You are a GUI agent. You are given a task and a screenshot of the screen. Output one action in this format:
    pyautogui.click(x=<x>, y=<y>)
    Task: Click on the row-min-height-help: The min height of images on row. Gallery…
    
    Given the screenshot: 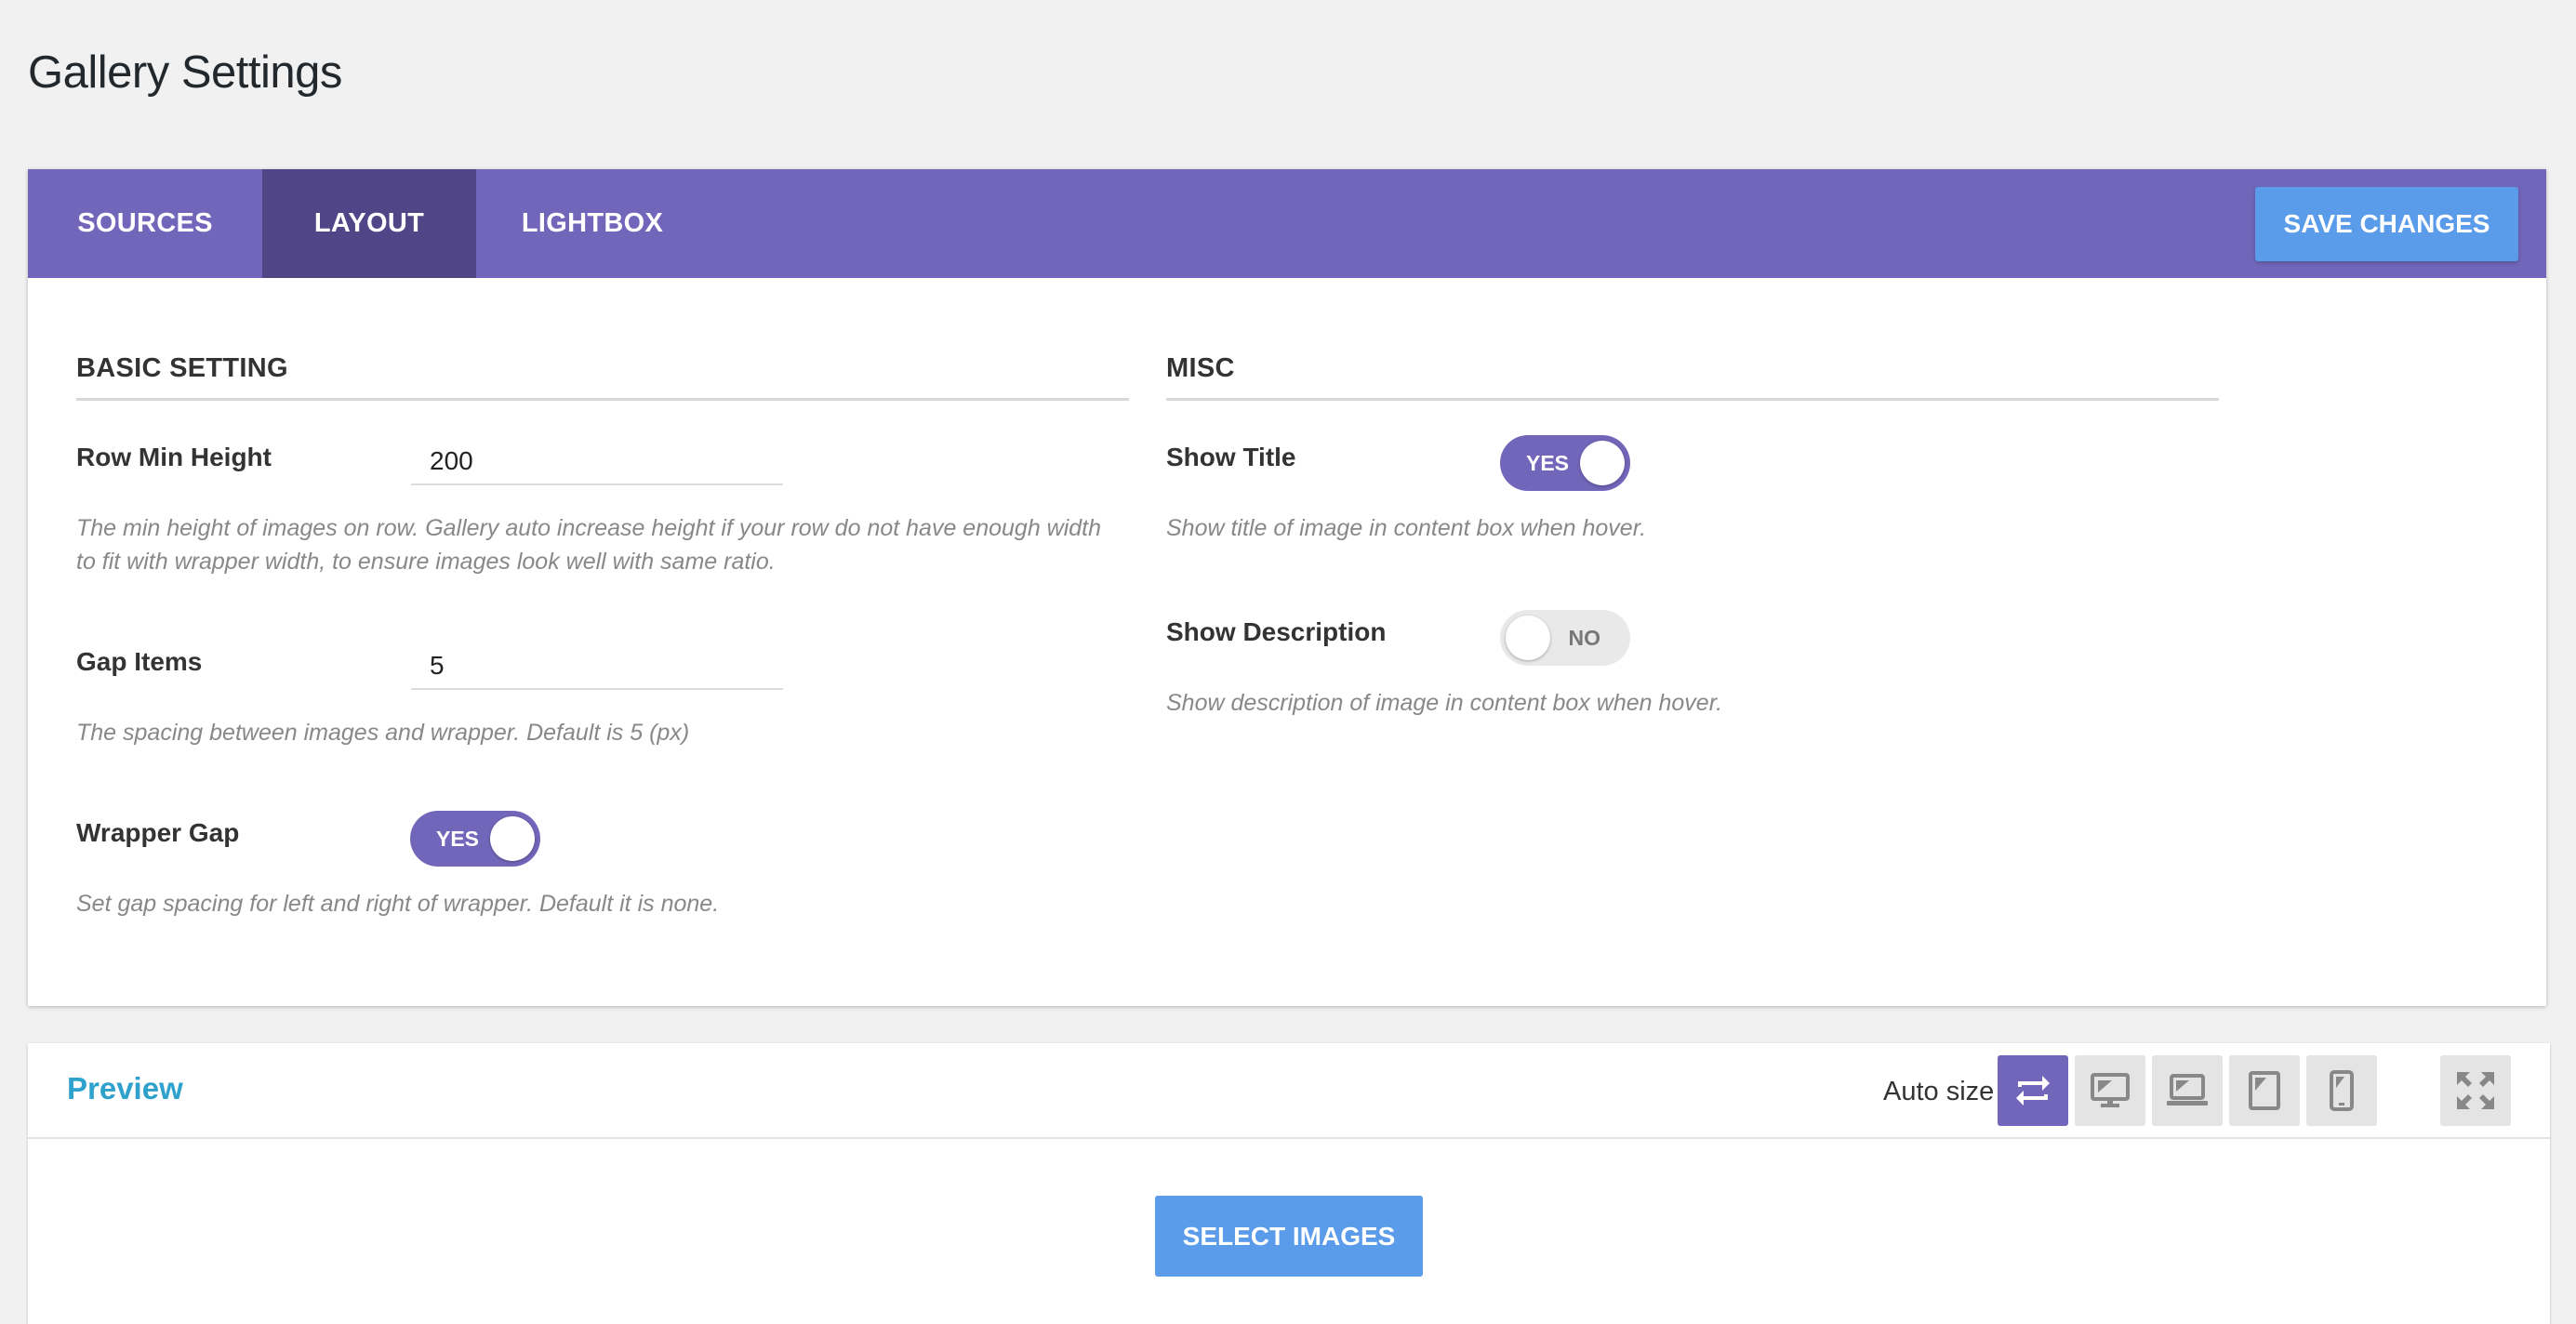 What is the action you would take?
    pyautogui.click(x=625, y=544)
    